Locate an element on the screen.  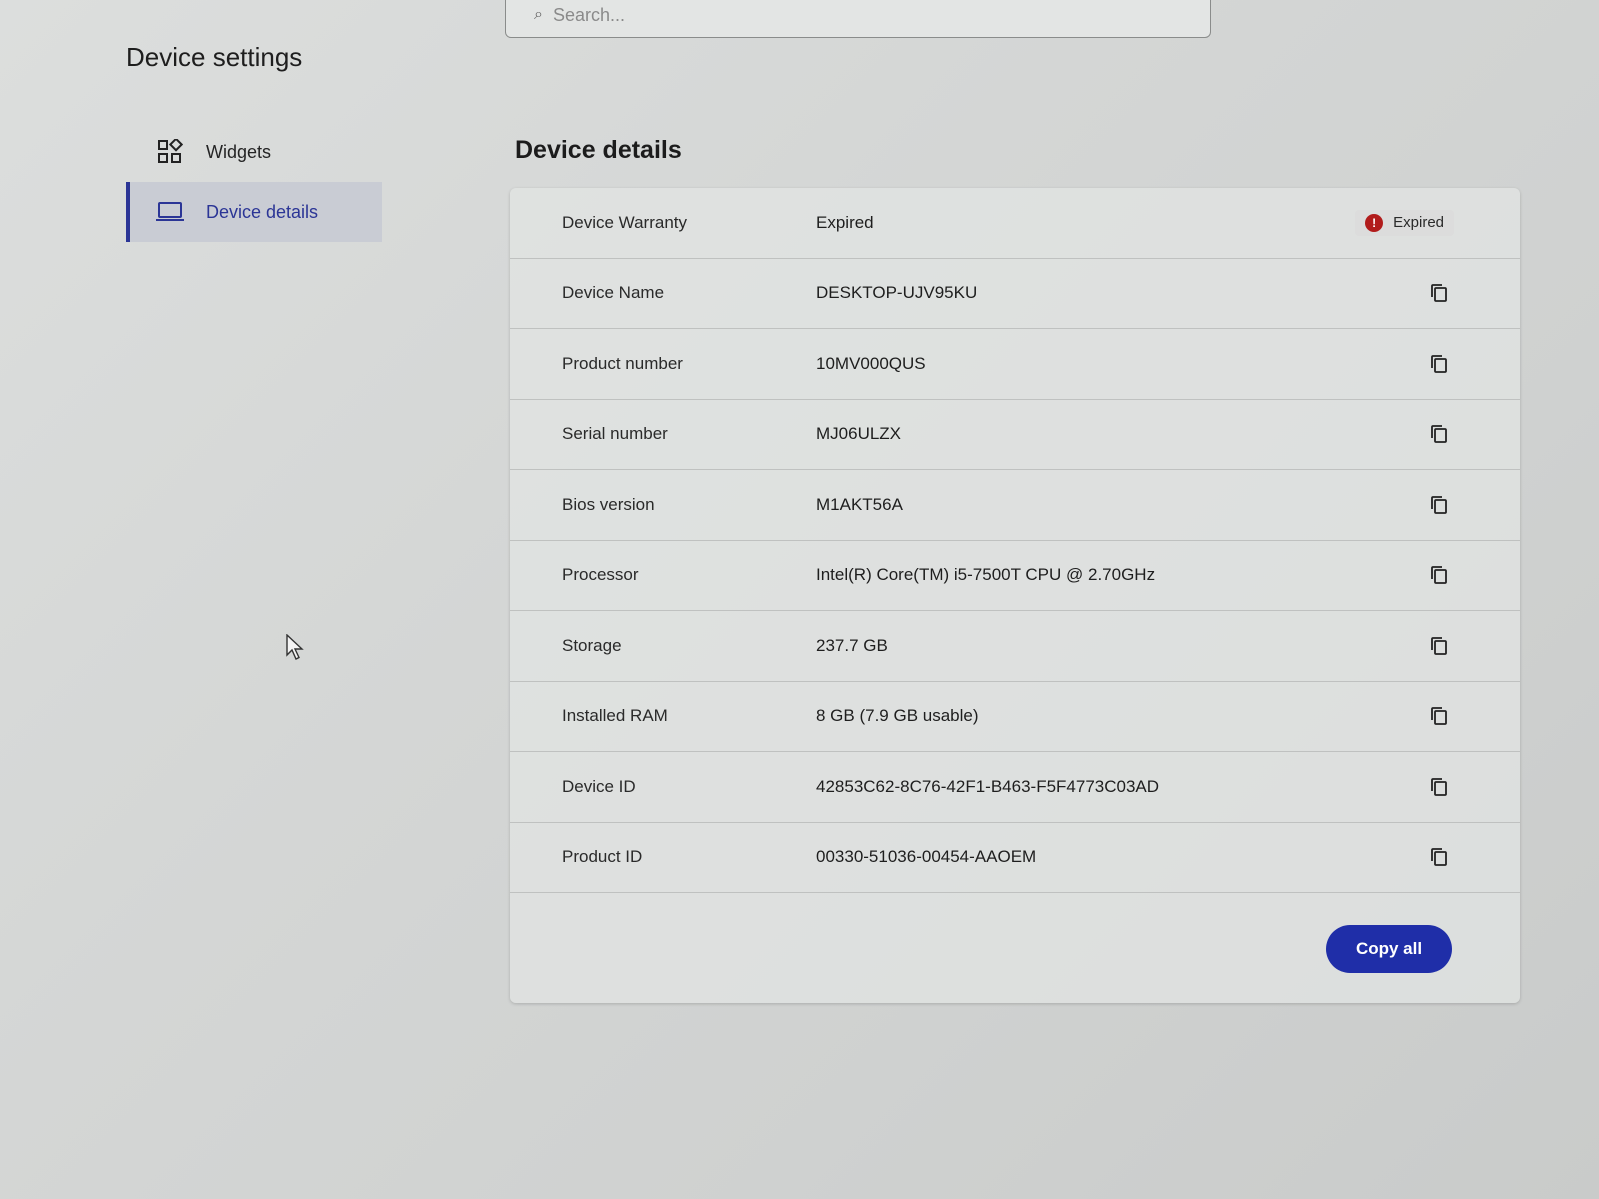
row-label: Installed RAM is located at coordinates (615, 716).